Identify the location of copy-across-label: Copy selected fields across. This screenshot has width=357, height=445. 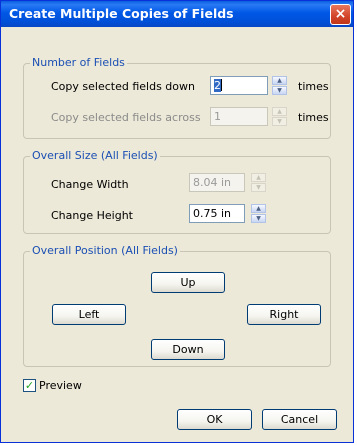
(126, 117).